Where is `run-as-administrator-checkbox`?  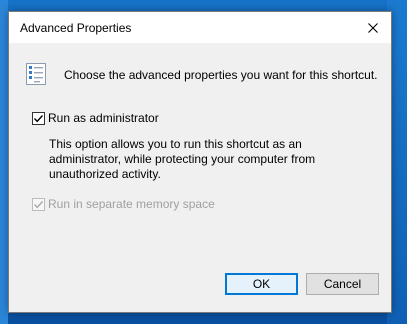
run-as-administrator-checkbox is located at coordinates (38, 118).